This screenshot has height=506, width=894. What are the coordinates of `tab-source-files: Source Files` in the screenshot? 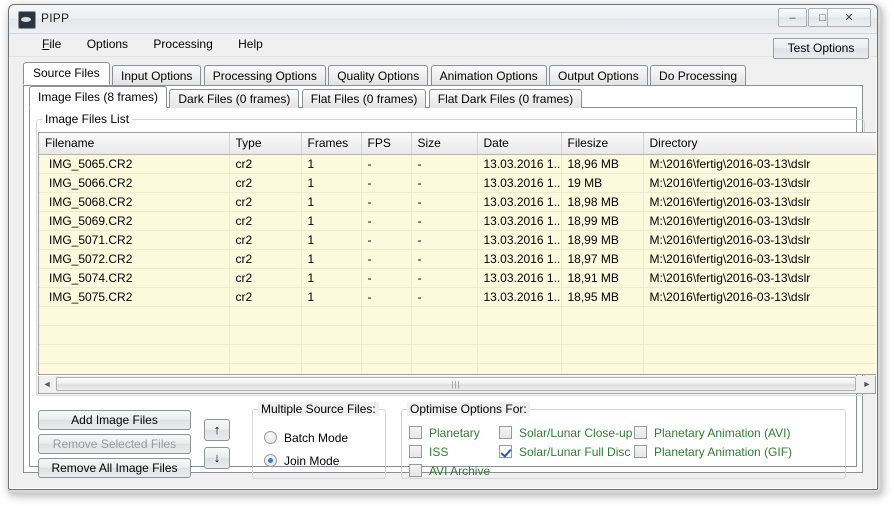 It's located at (66, 73).